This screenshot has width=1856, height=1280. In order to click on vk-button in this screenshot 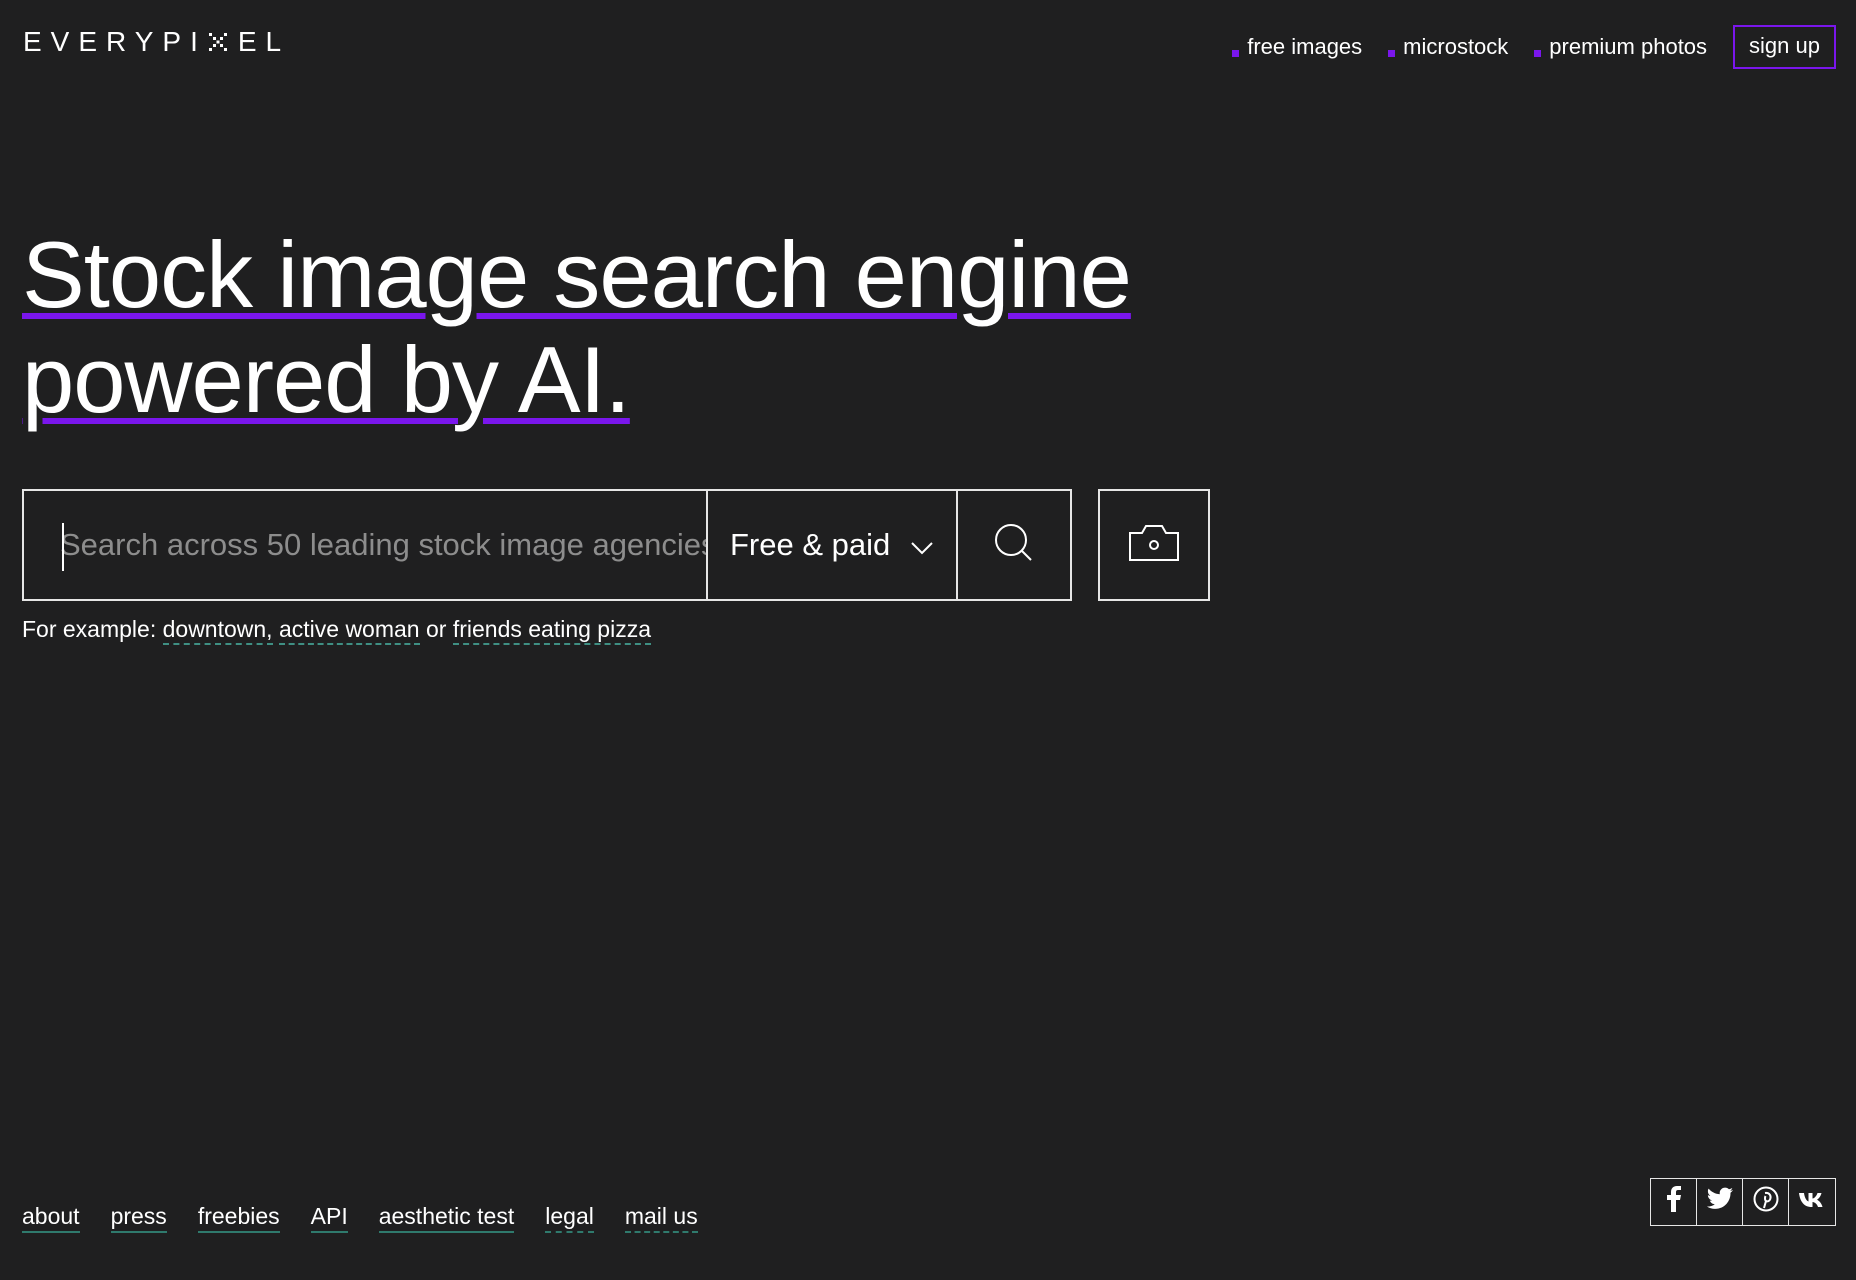, I will do `click(1812, 1202)`.